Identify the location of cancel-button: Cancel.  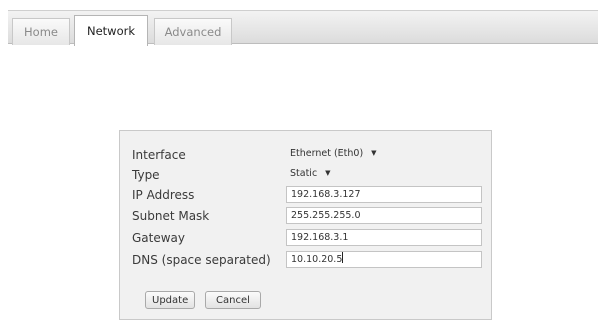
(233, 300).